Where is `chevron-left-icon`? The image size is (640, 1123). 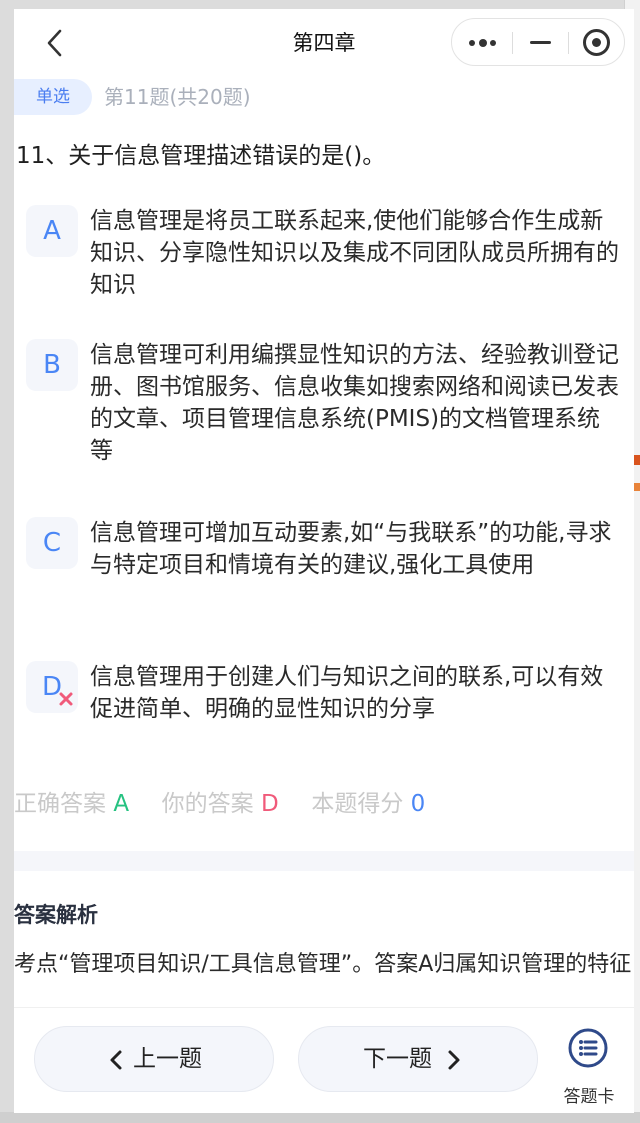
chevron-left-icon is located at coordinates (116, 1060).